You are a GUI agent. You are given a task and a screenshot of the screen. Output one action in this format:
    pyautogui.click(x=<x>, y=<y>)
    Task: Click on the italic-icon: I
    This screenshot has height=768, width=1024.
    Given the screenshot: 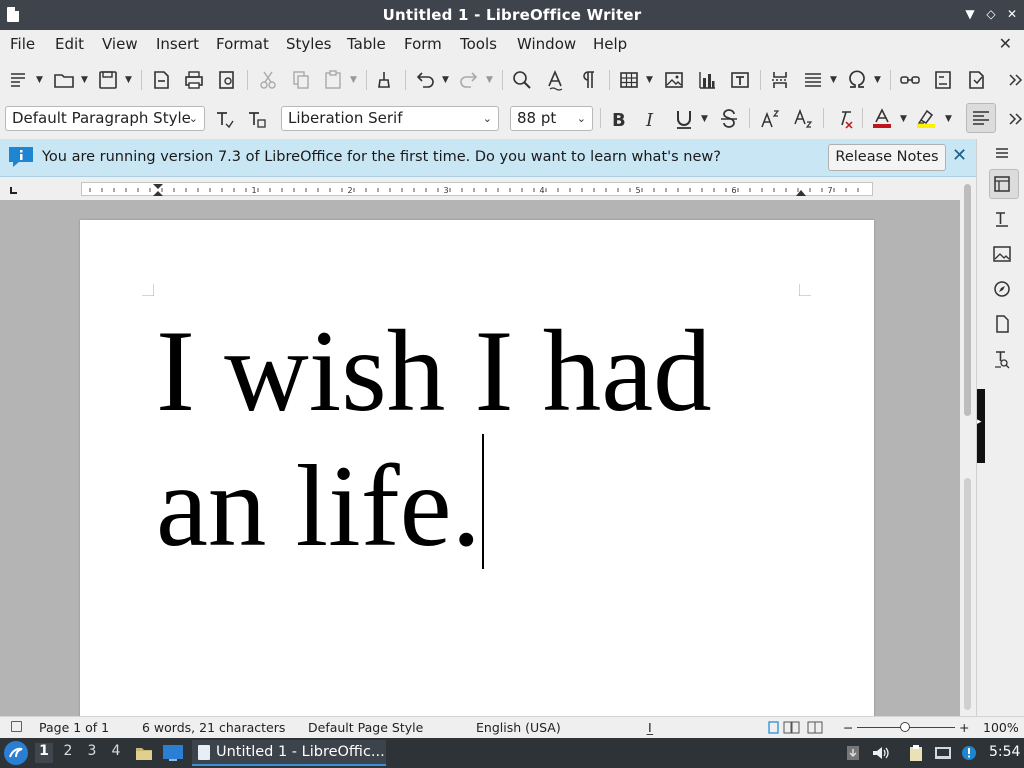 What is the action you would take?
    pyautogui.click(x=652, y=119)
    